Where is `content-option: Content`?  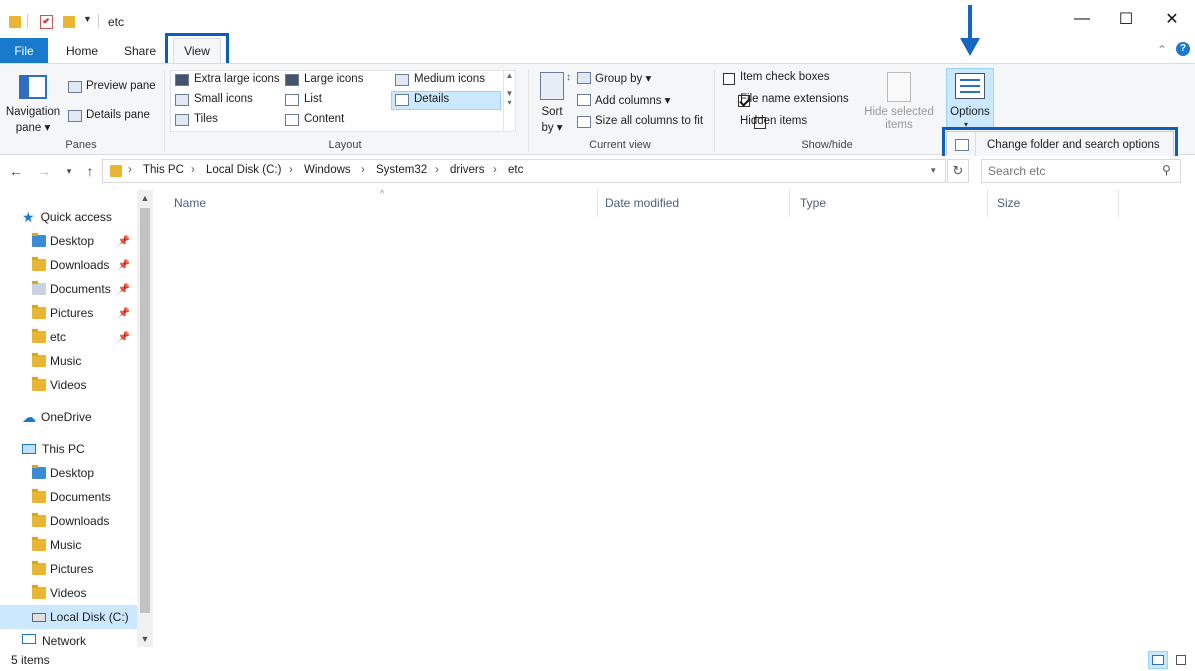 content-option: Content is located at coordinates (324, 119).